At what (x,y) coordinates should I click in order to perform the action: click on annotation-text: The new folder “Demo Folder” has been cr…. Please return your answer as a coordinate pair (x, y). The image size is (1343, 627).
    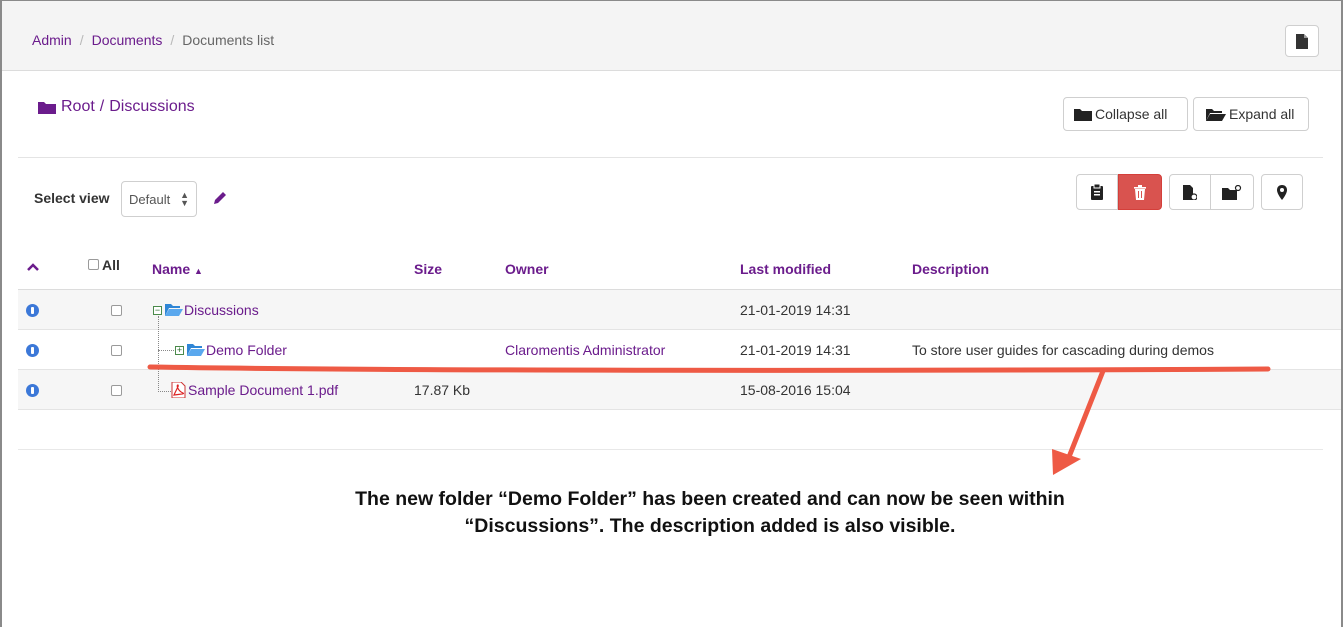
    Looking at the image, I should click on (710, 512).